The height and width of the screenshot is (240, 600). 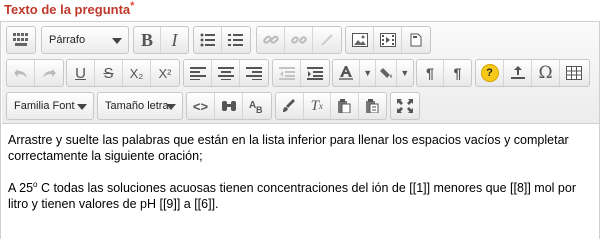 I want to click on question-text-label: Texto de la pregunta*, so click(x=69, y=8).